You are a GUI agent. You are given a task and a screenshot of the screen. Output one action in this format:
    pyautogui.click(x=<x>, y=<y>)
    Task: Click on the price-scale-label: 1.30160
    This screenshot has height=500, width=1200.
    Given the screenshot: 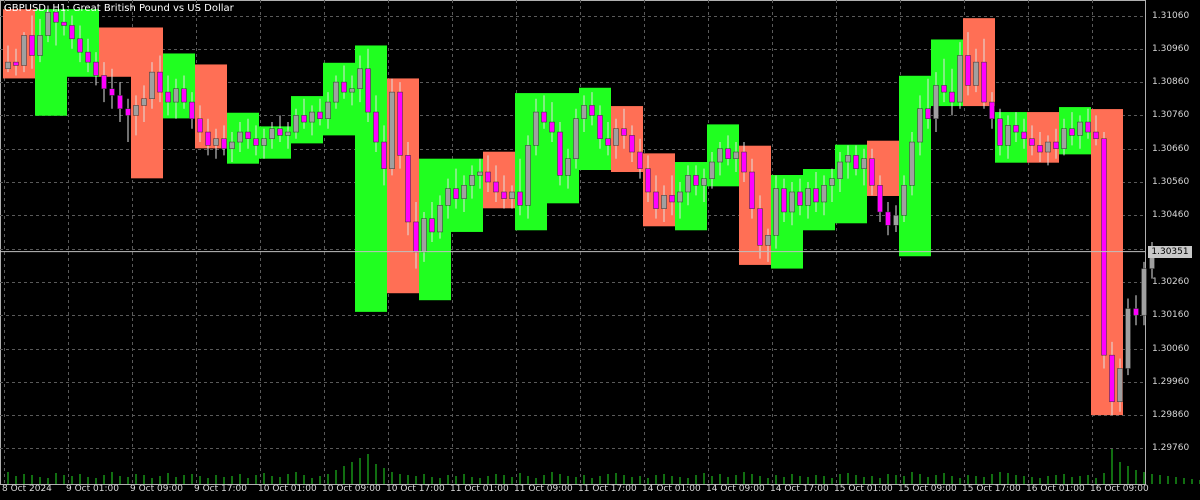 What is the action you would take?
    pyautogui.click(x=1171, y=315)
    